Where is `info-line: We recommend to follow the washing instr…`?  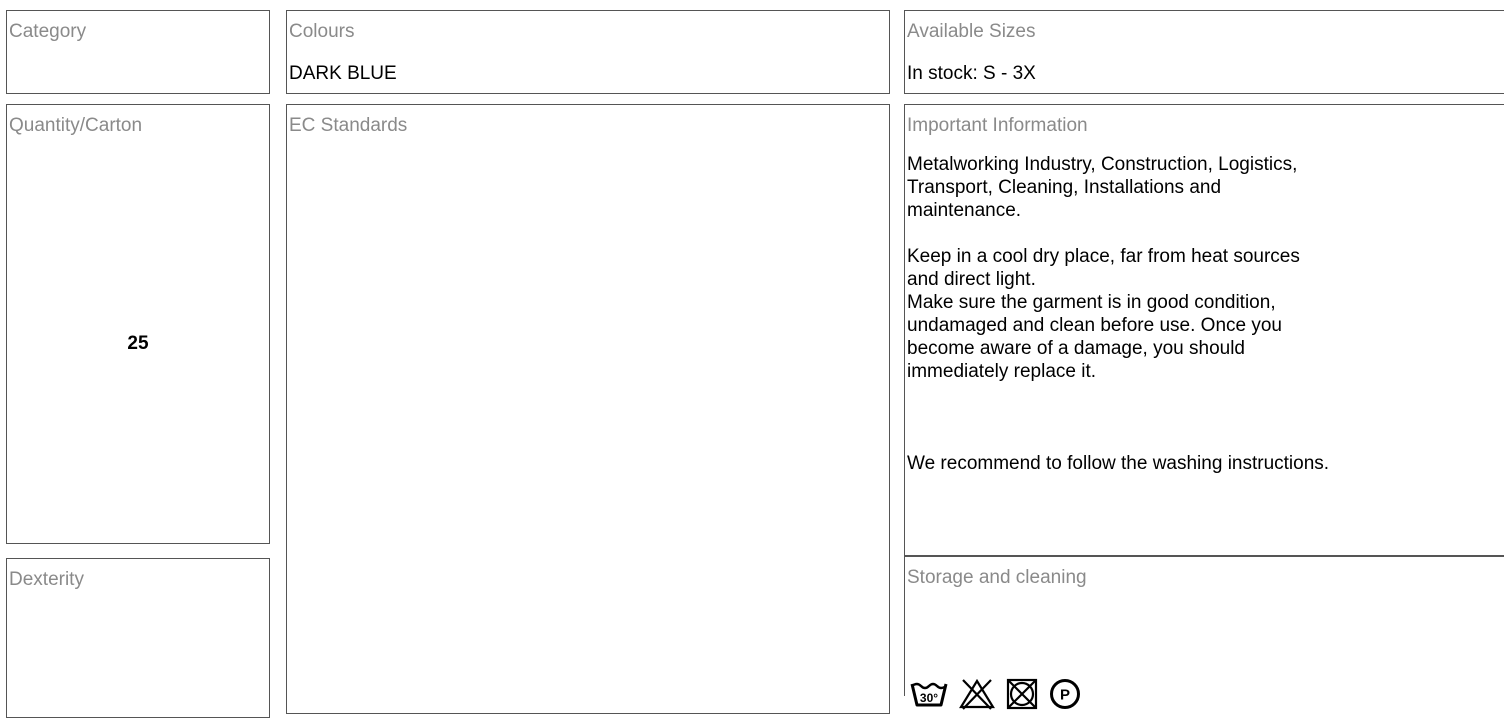
info-line: We recommend to follow the washing instr… is located at coordinates (1118, 463).